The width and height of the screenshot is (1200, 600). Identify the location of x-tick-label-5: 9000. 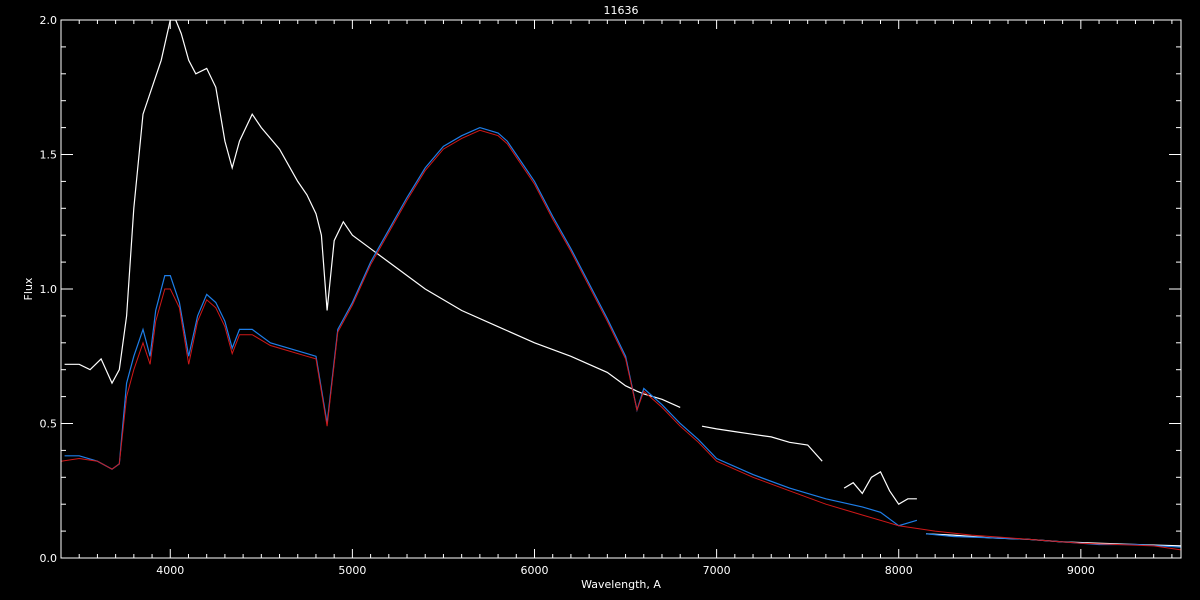
(1081, 570).